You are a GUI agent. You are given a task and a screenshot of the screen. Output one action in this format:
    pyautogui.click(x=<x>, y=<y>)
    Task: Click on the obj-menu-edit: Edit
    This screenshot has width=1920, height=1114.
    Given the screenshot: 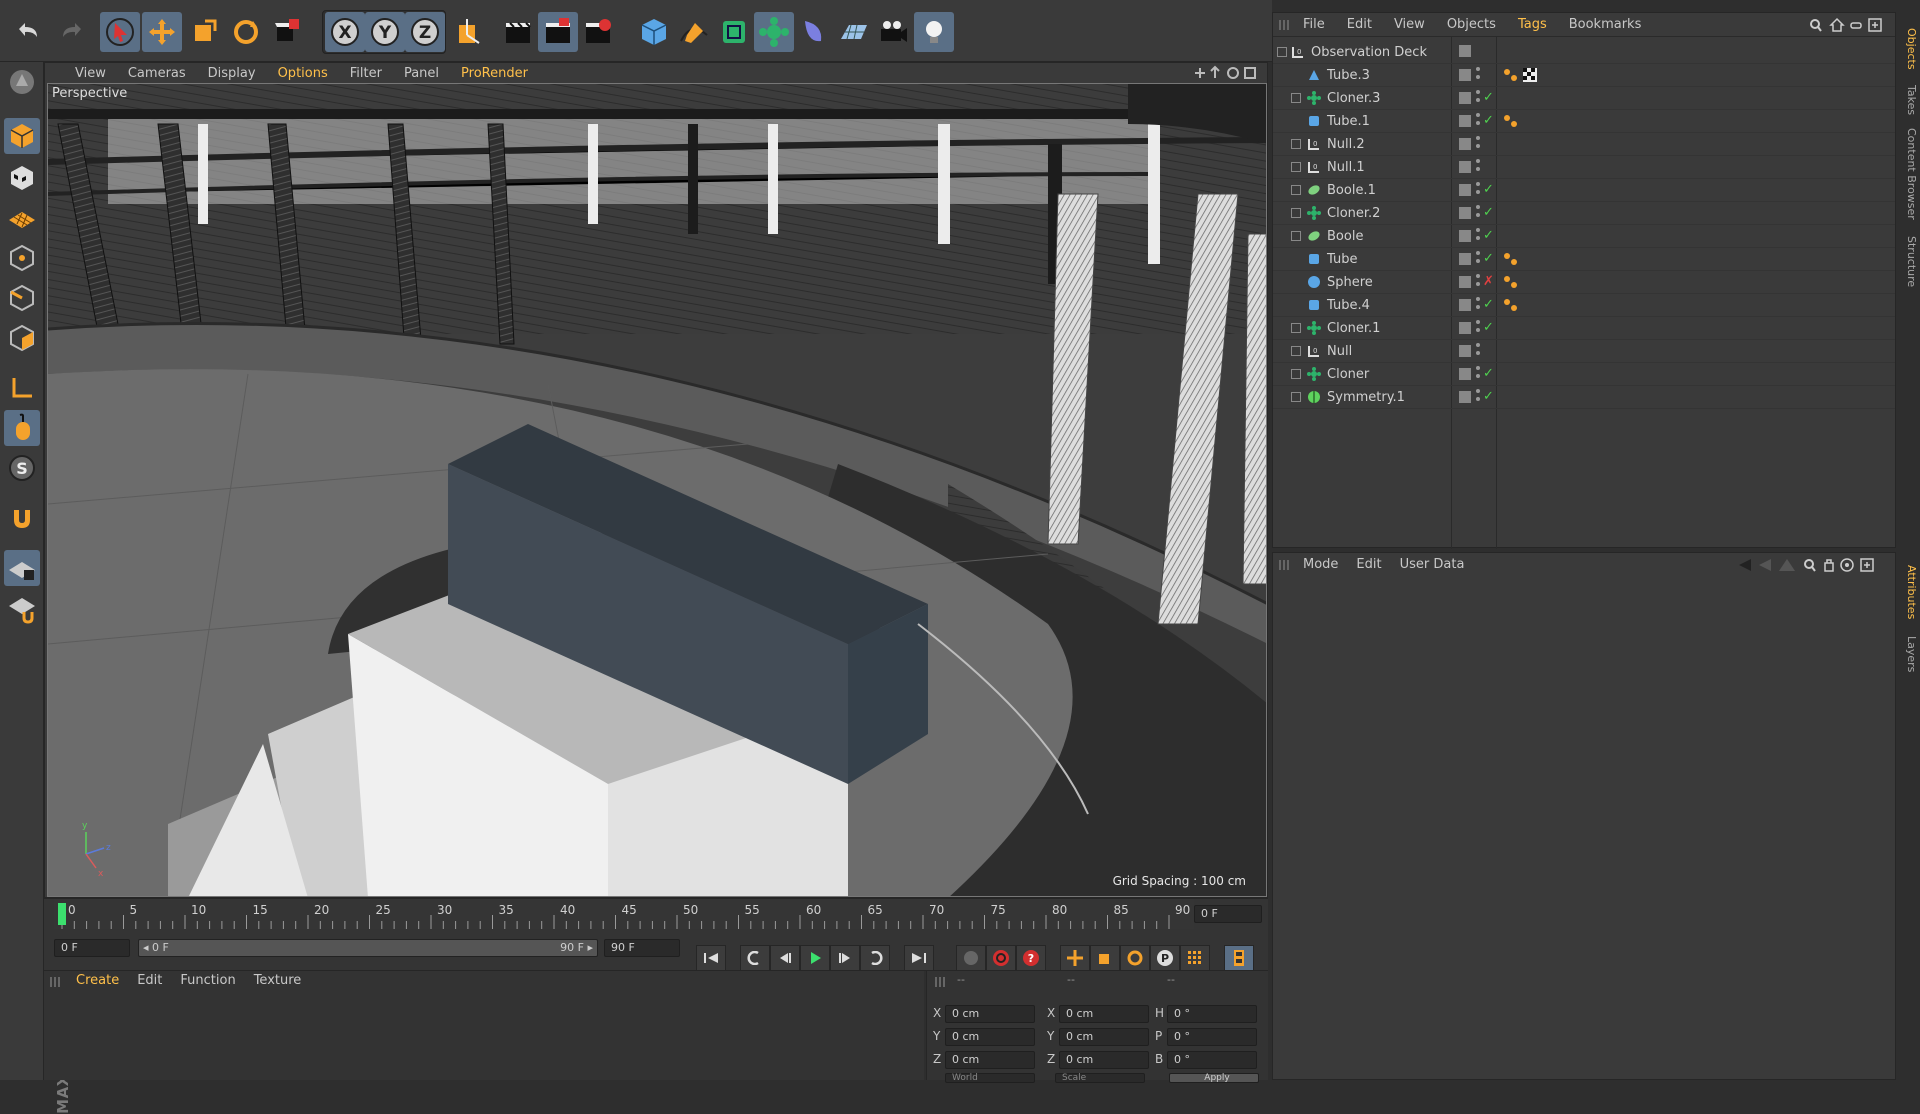 What is the action you would take?
    pyautogui.click(x=1359, y=24)
    